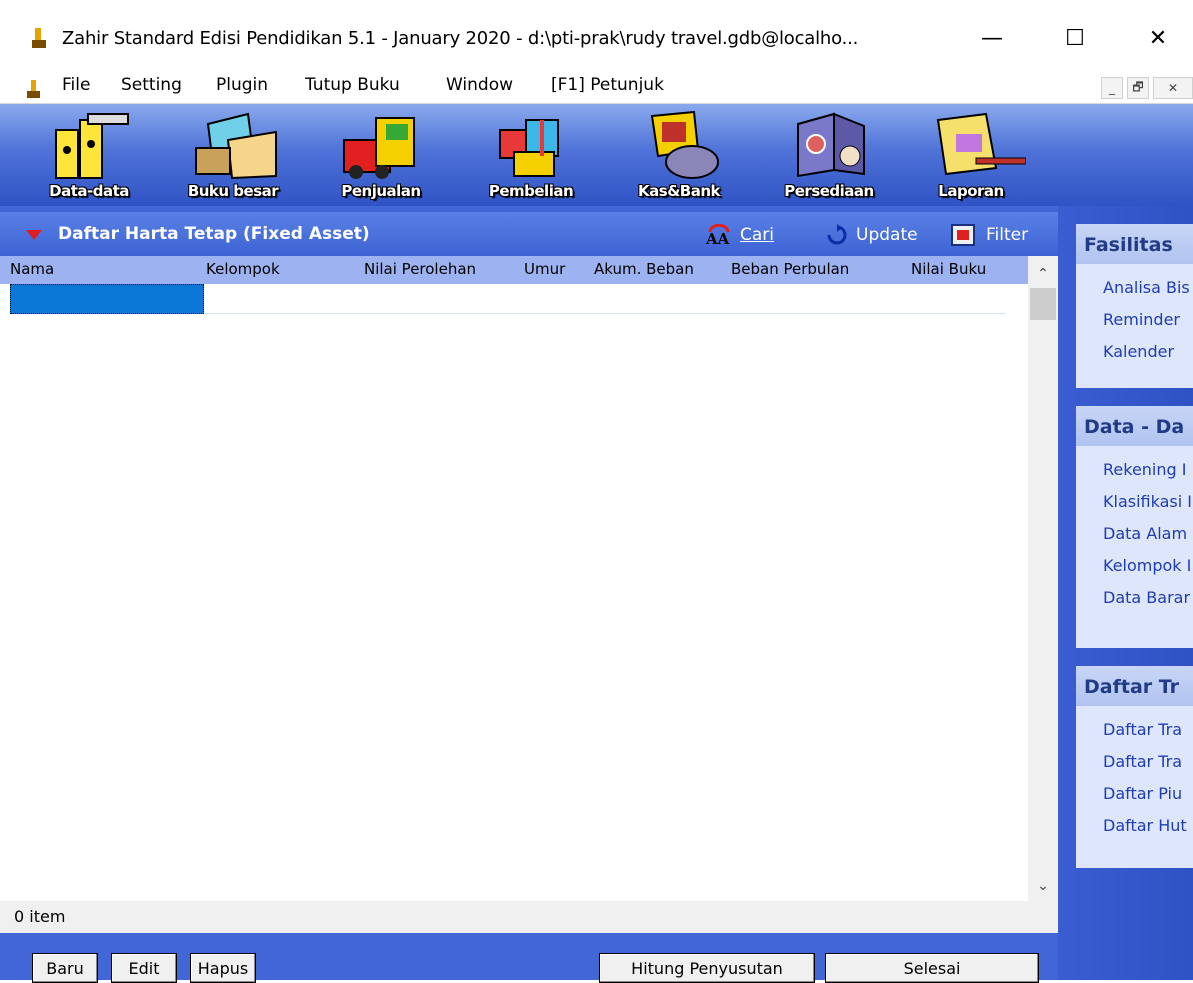 This screenshot has width=1193, height=983. Describe the element at coordinates (790, 269) in the screenshot. I see `col-beban-perbulan: Beban Perbulan` at that location.